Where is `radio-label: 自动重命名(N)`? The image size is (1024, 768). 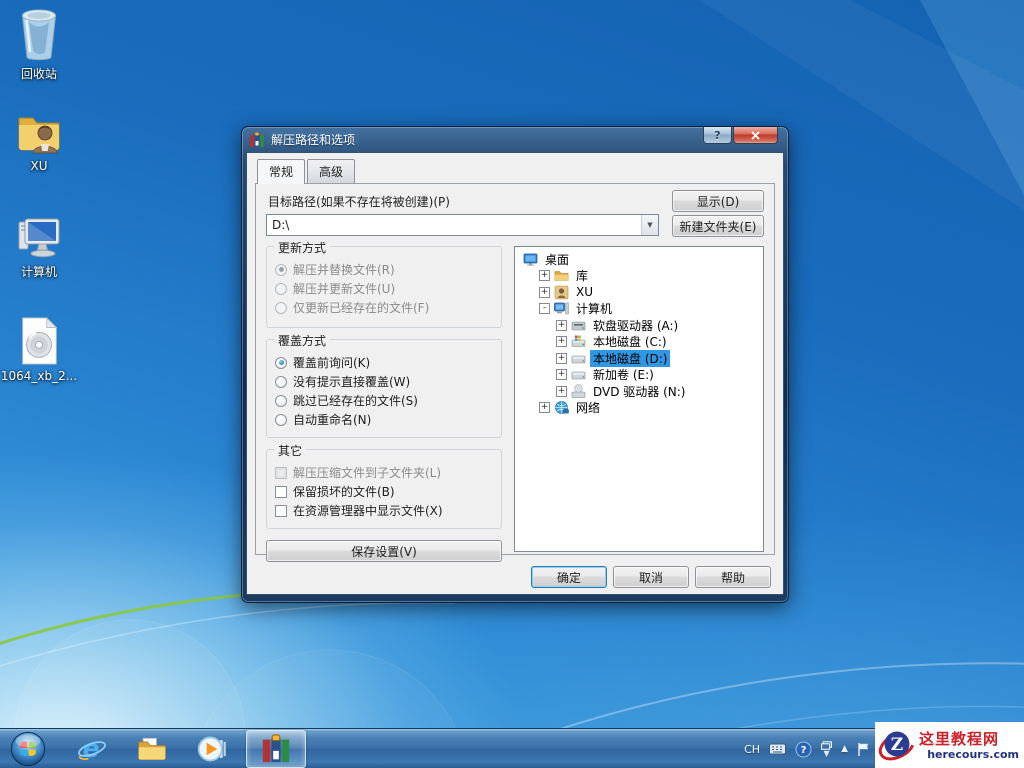
radio-label: 自动重命名(N) is located at coordinates (332, 420).